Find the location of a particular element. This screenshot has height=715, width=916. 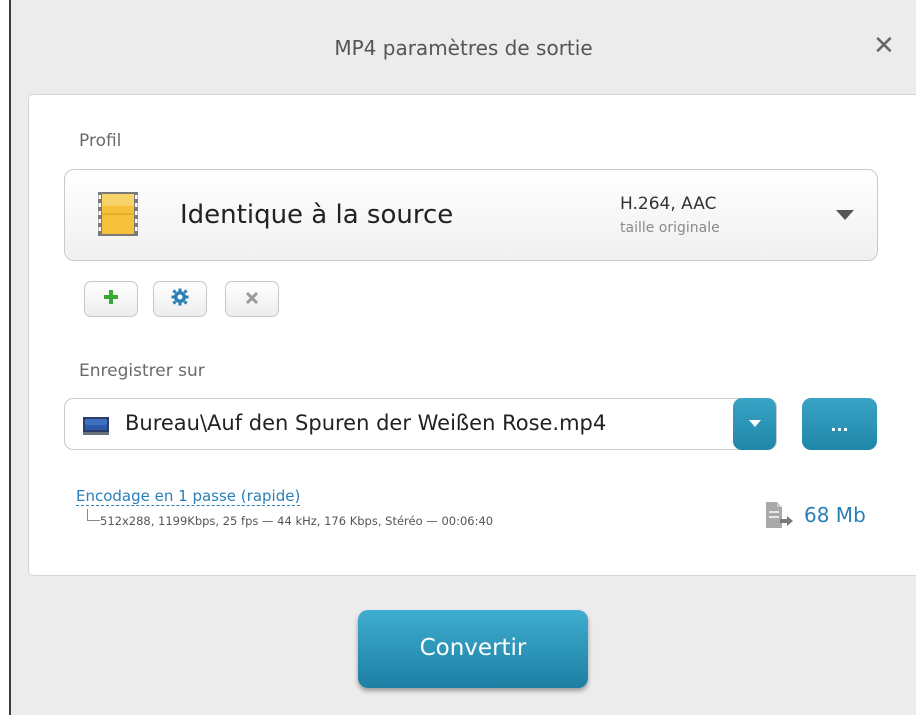

profile-name: Identique à la source is located at coordinates (317, 215).